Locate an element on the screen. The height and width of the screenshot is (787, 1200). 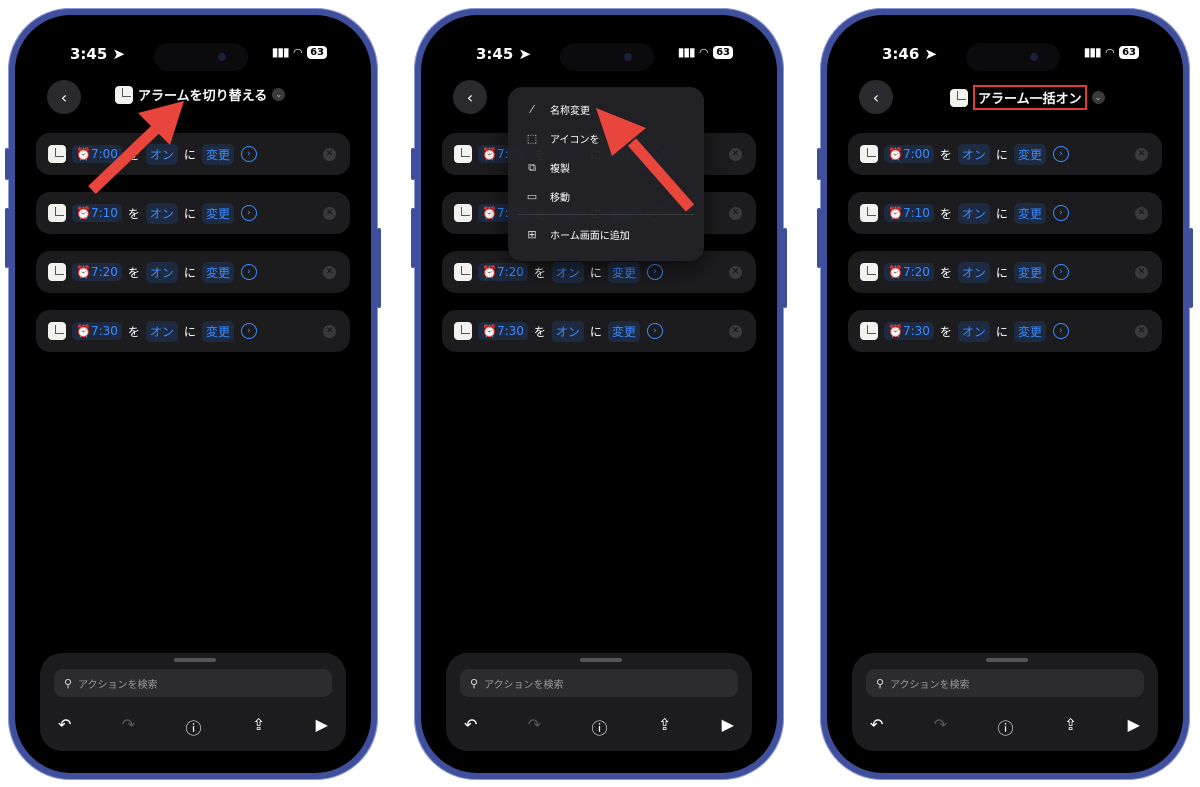
signal-icon: ▮▮▮ is located at coordinates (1092, 52).